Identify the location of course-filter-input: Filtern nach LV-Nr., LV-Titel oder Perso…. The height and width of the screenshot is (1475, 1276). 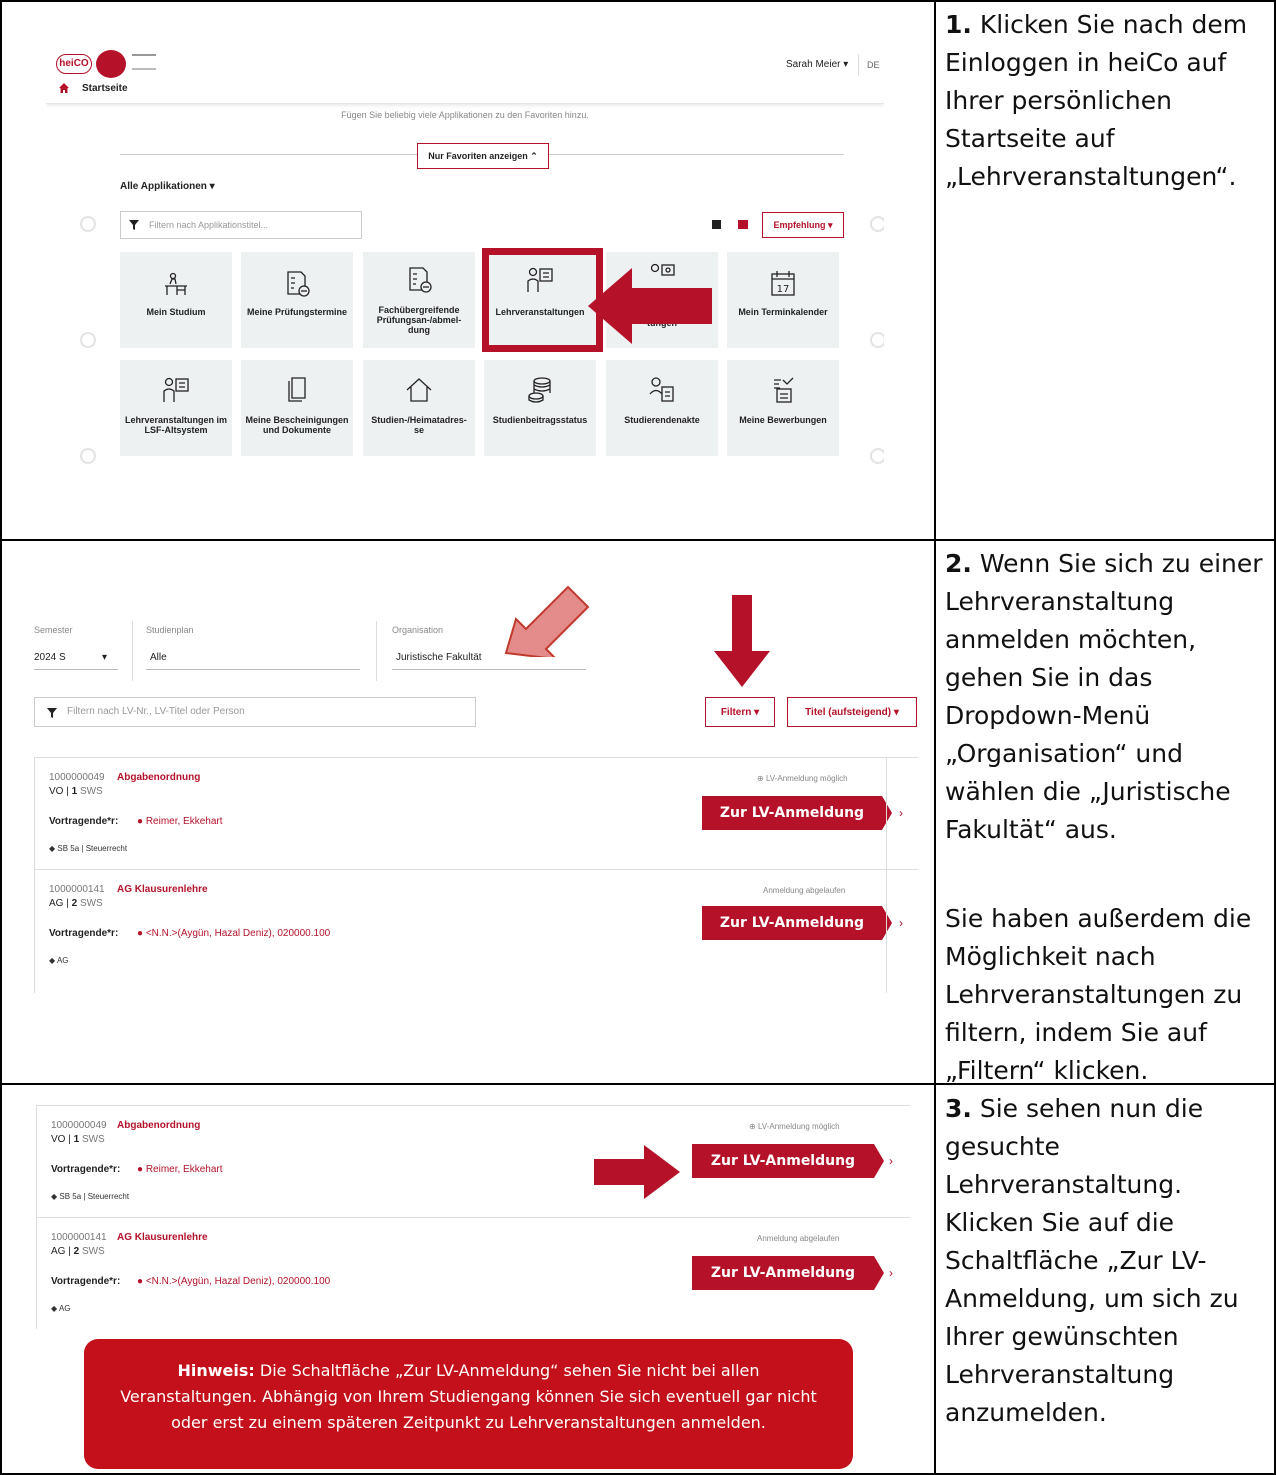
(255, 712).